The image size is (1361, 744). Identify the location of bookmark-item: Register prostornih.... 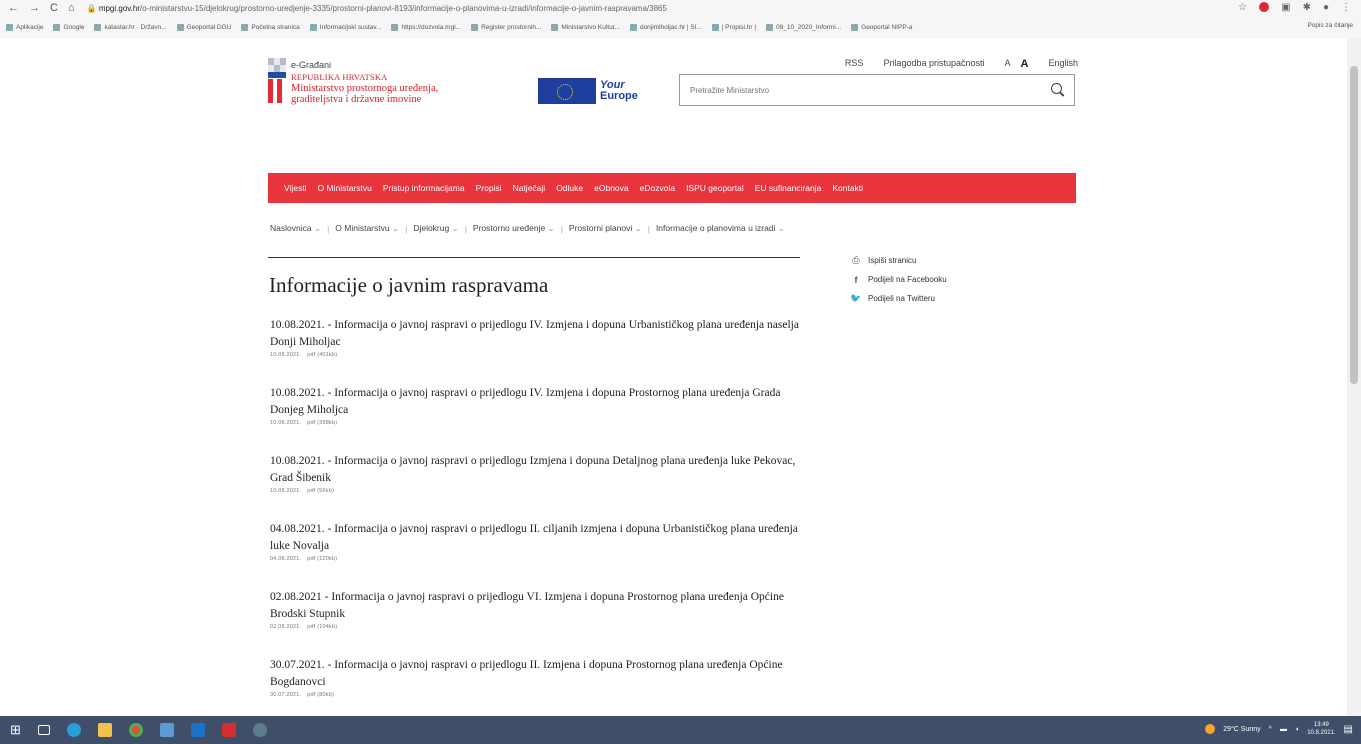
(506, 27).